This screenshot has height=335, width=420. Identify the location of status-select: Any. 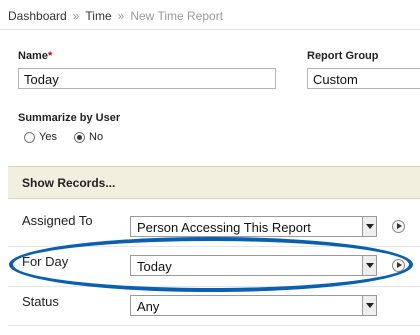
(253, 305).